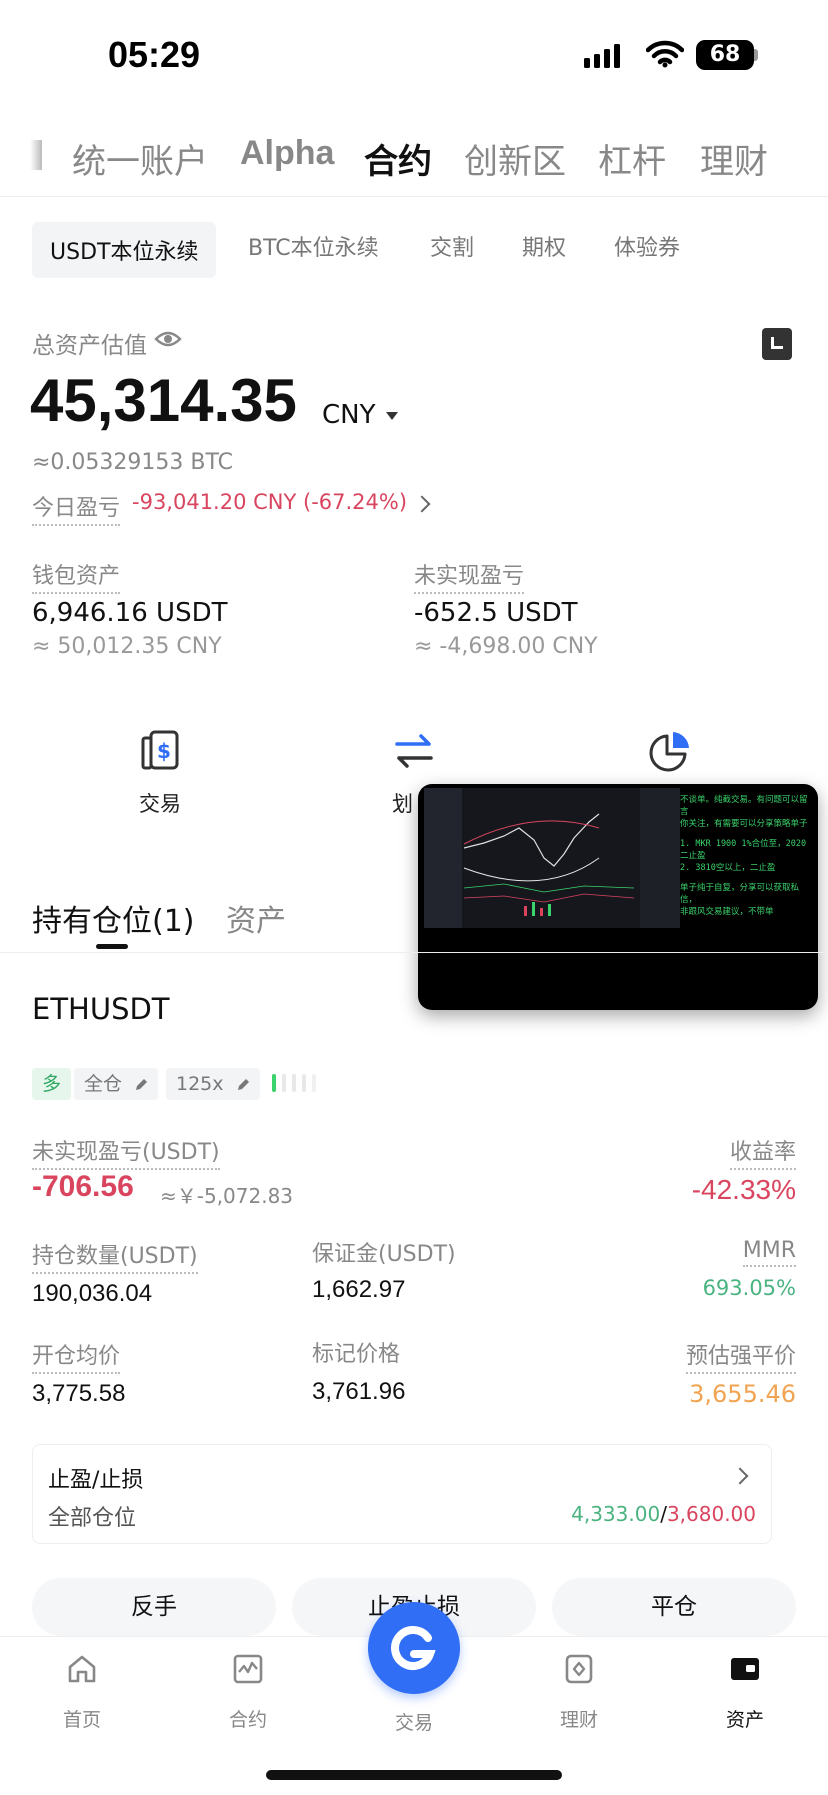 Image resolution: width=828 pixels, height=1795 pixels. I want to click on tpsl-panel, so click(402, 1494).